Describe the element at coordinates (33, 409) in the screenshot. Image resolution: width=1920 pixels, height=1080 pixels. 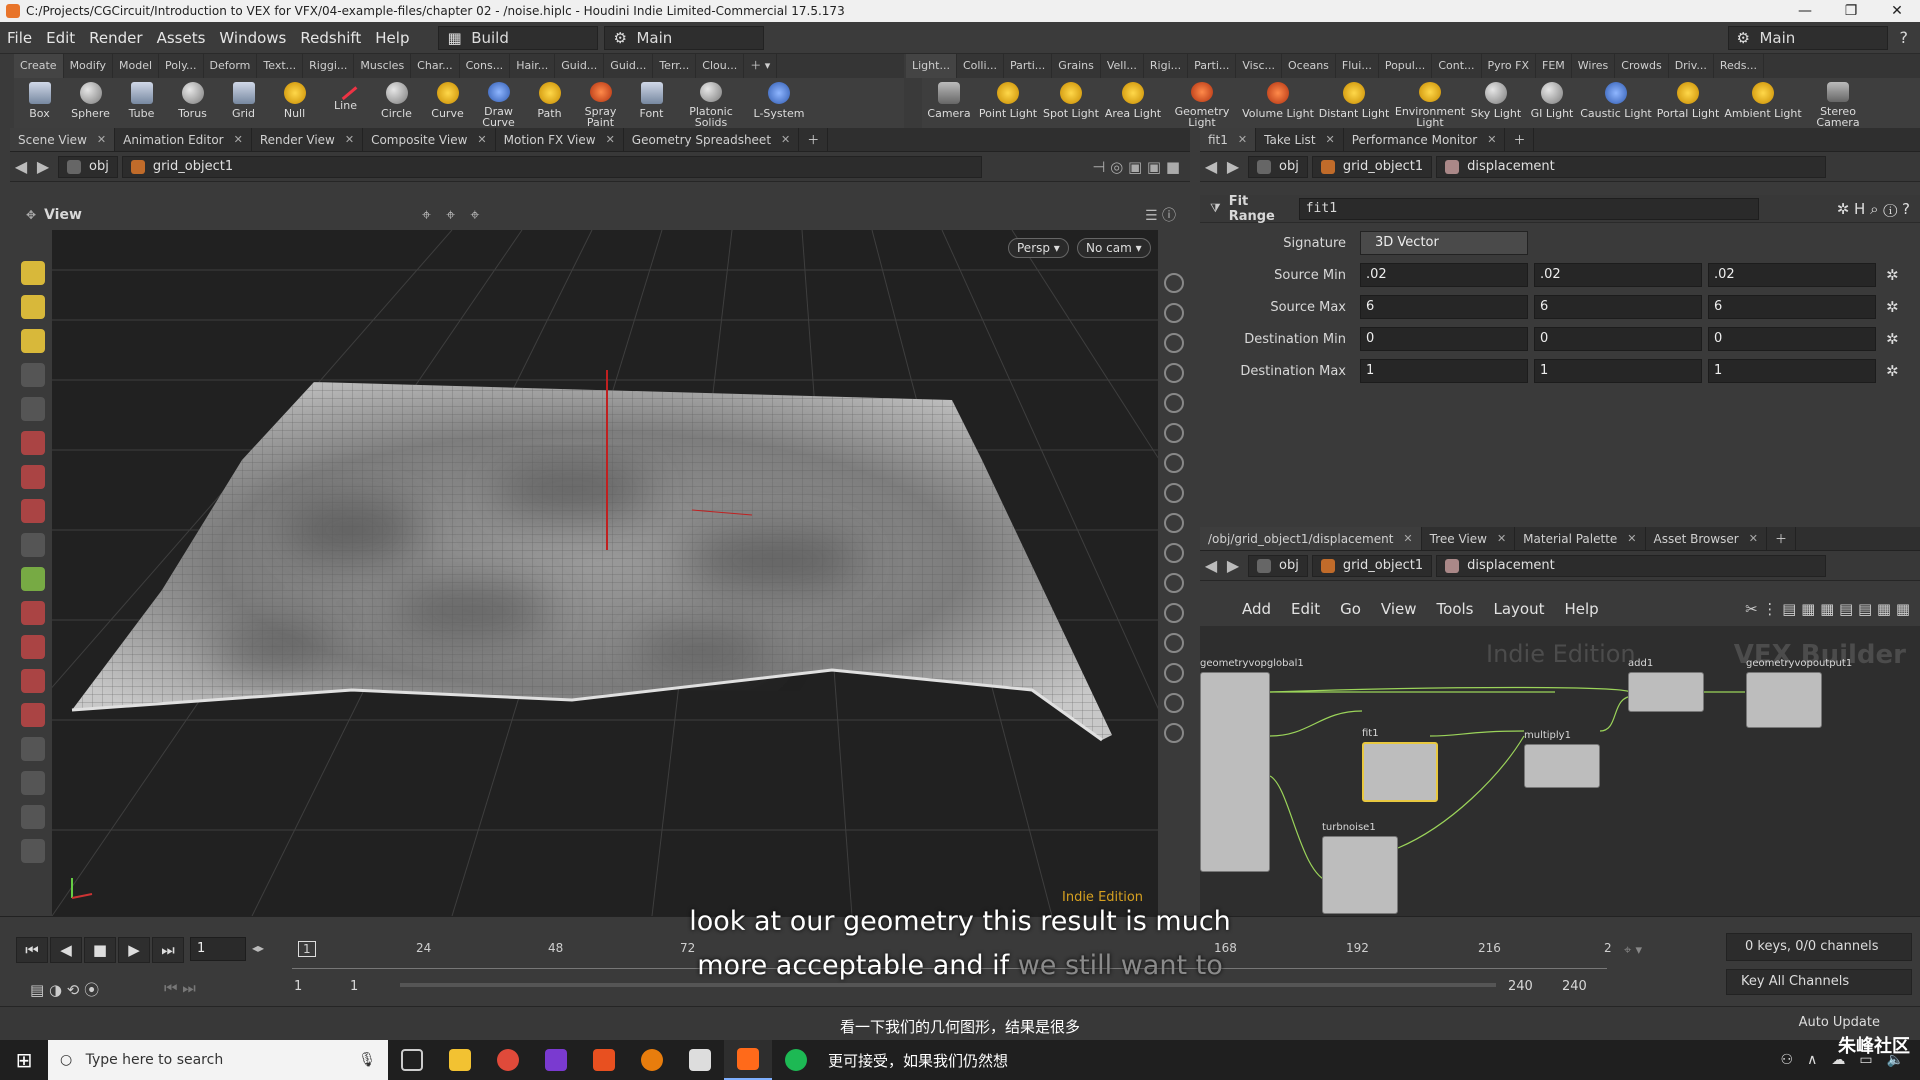
I see `lock-tool-icon` at that location.